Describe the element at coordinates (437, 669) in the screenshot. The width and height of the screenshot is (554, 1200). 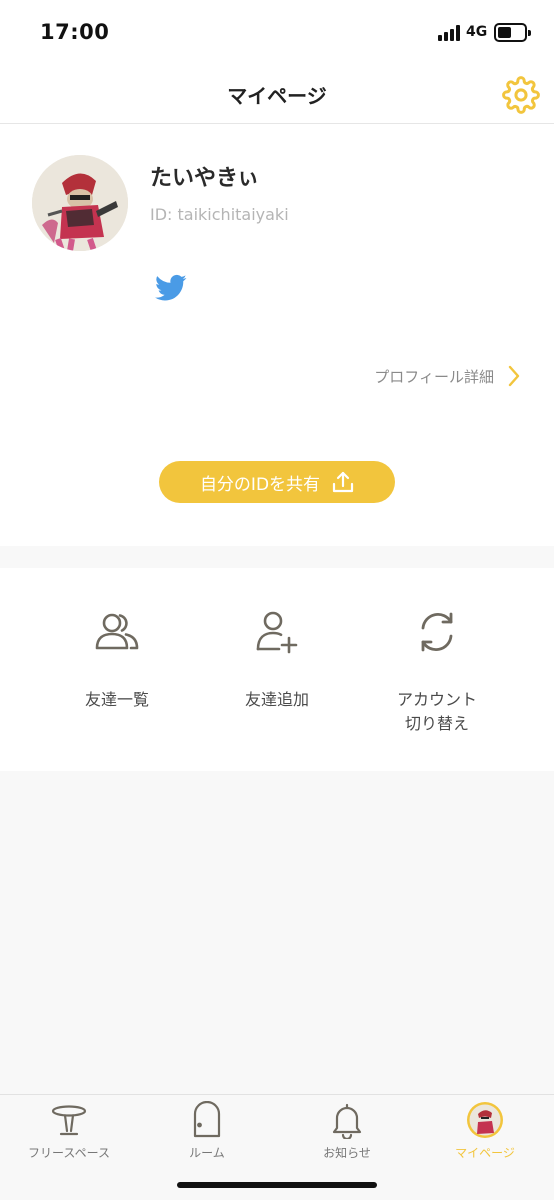
I see `switch-account-button: アカウント 切り替え` at that location.